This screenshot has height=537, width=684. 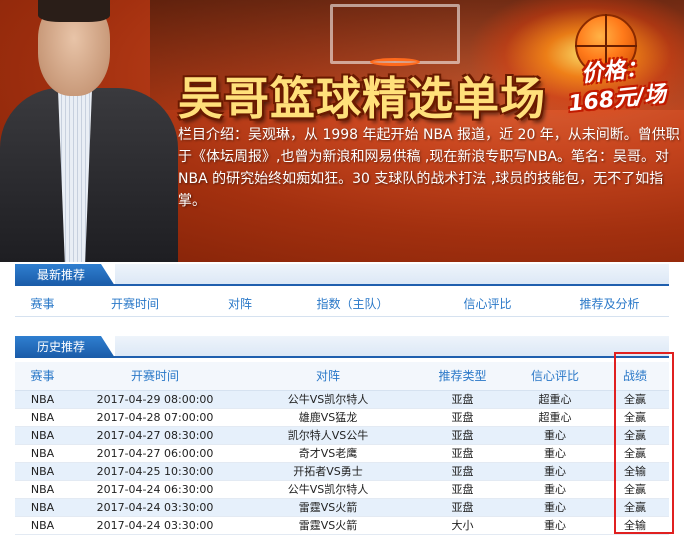 What do you see at coordinates (352, 303) in the screenshot?
I see `col-header-index: 指数（主队）` at bounding box center [352, 303].